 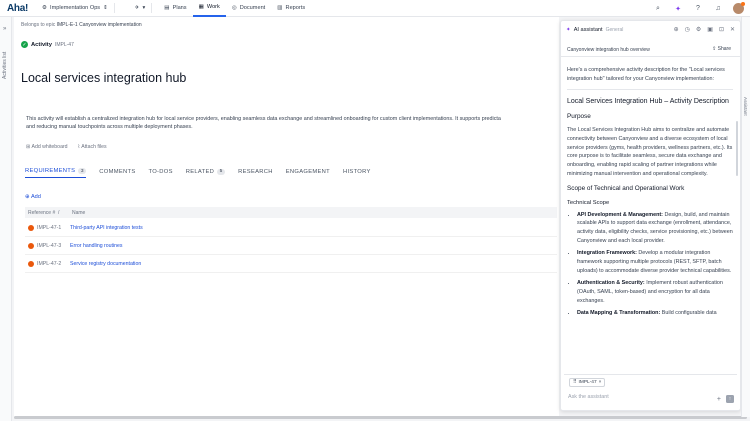 What do you see at coordinates (650, 391) in the screenshot?
I see `ai-composer: ⠿ IMPL-47 × Ask the assistant` at bounding box center [650, 391].